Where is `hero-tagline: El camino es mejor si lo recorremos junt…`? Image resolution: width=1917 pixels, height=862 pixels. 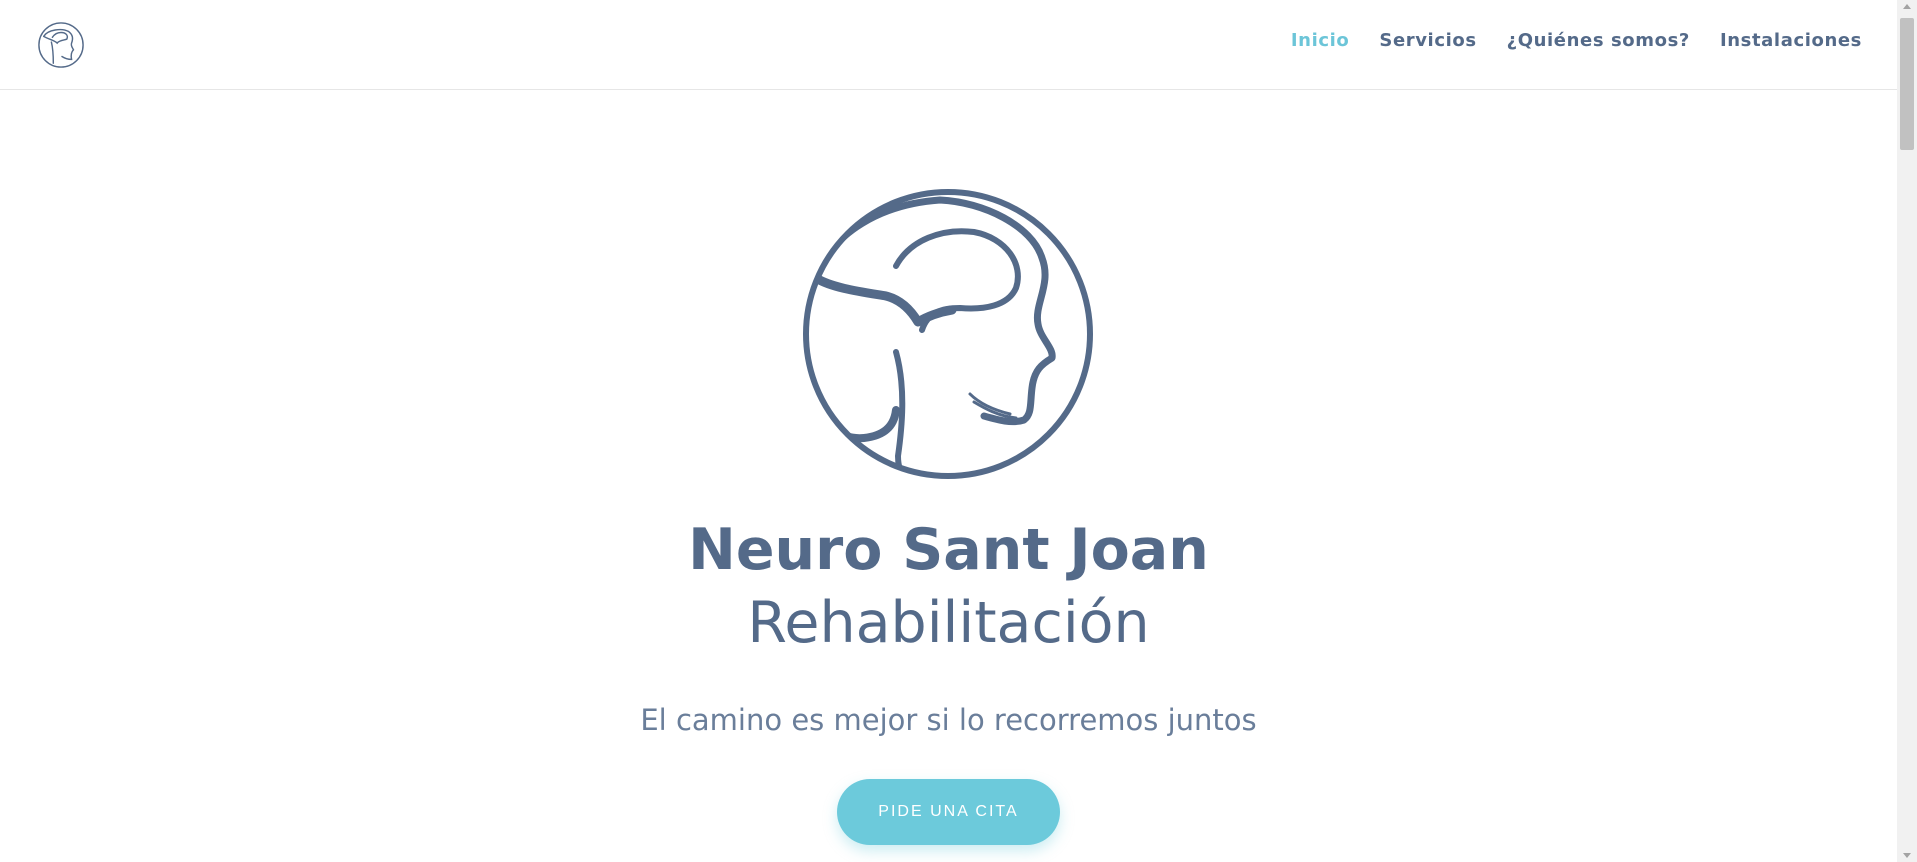
hero-tagline: El camino es mejor si lo recorremos junt… is located at coordinates (948, 720).